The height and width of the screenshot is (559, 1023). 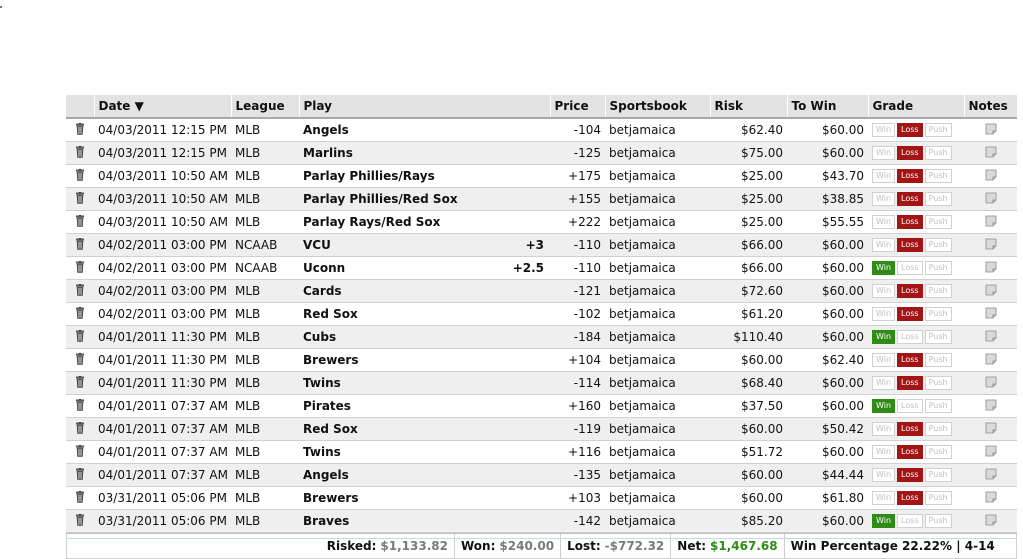 What do you see at coordinates (577, 452) in the screenshot?
I see `cell-price: +116` at bounding box center [577, 452].